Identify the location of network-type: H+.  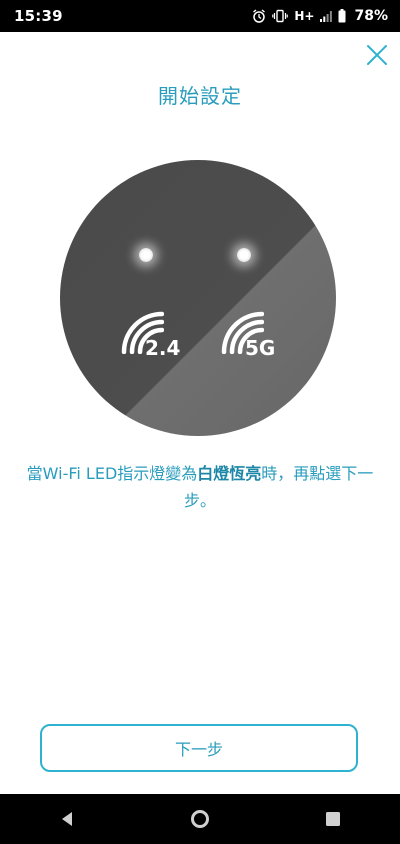
(304, 16).